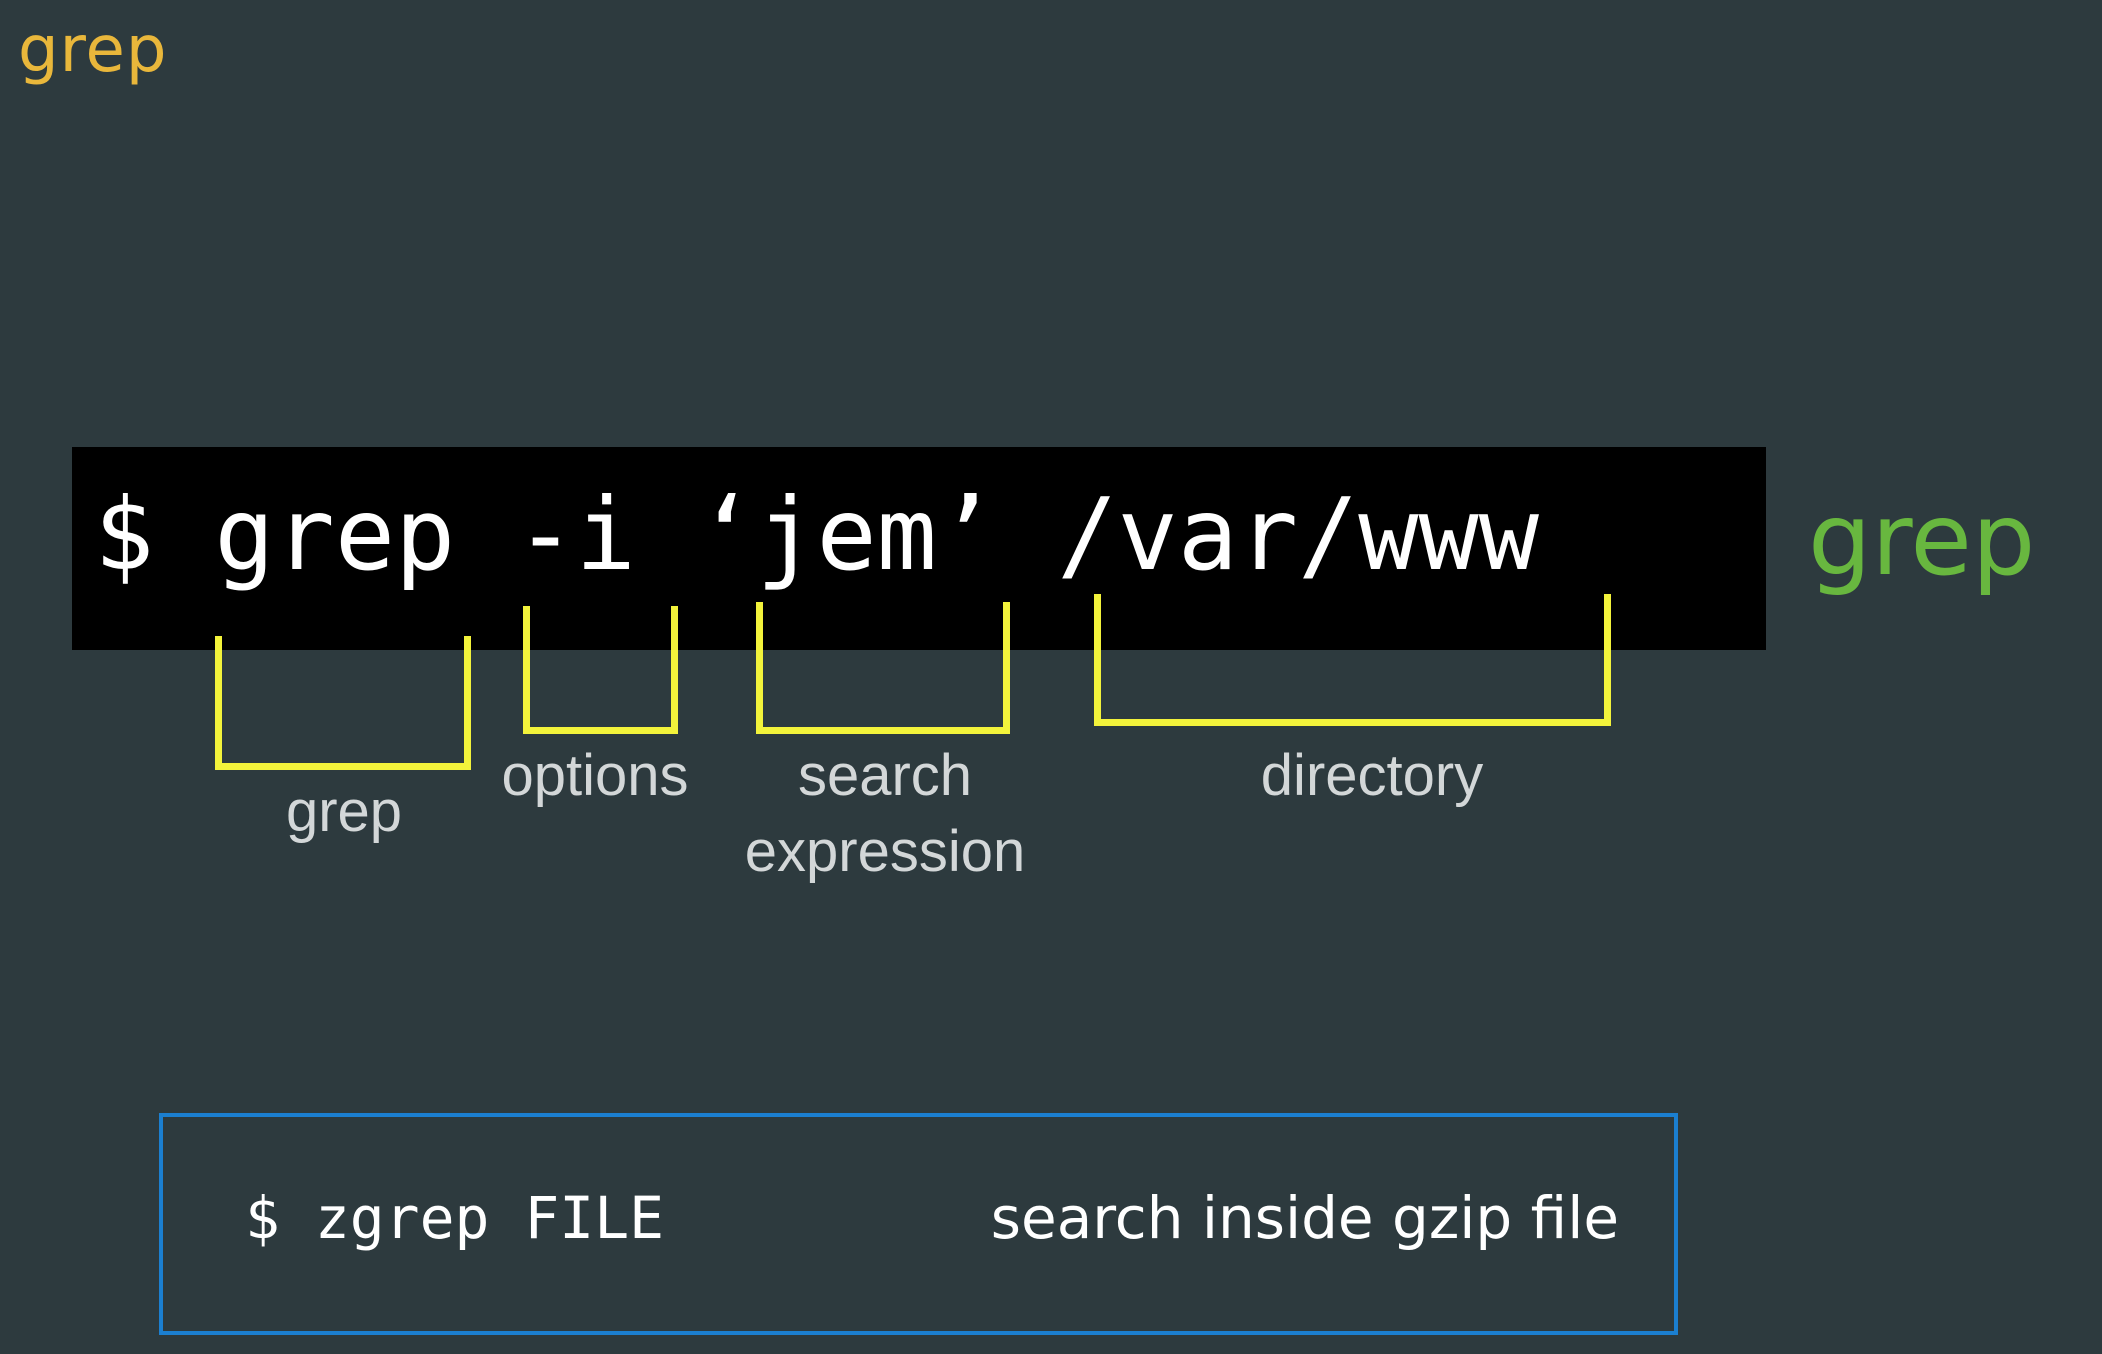 The width and height of the screenshot is (2102, 1354). Describe the element at coordinates (885, 813) in the screenshot. I see `search-expression-label: search expression` at that location.